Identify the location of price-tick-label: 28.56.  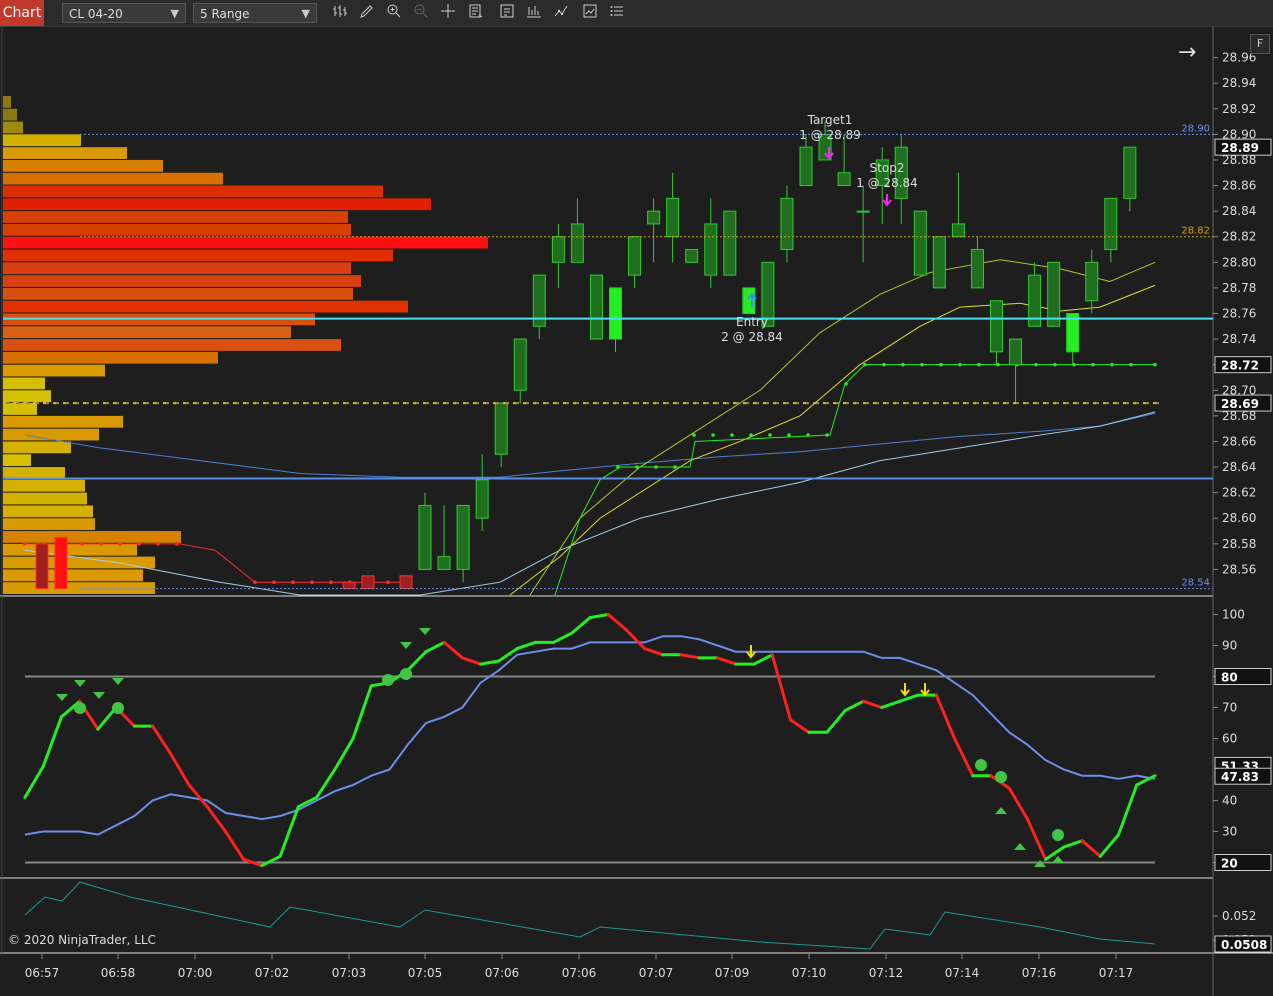
(1239, 569).